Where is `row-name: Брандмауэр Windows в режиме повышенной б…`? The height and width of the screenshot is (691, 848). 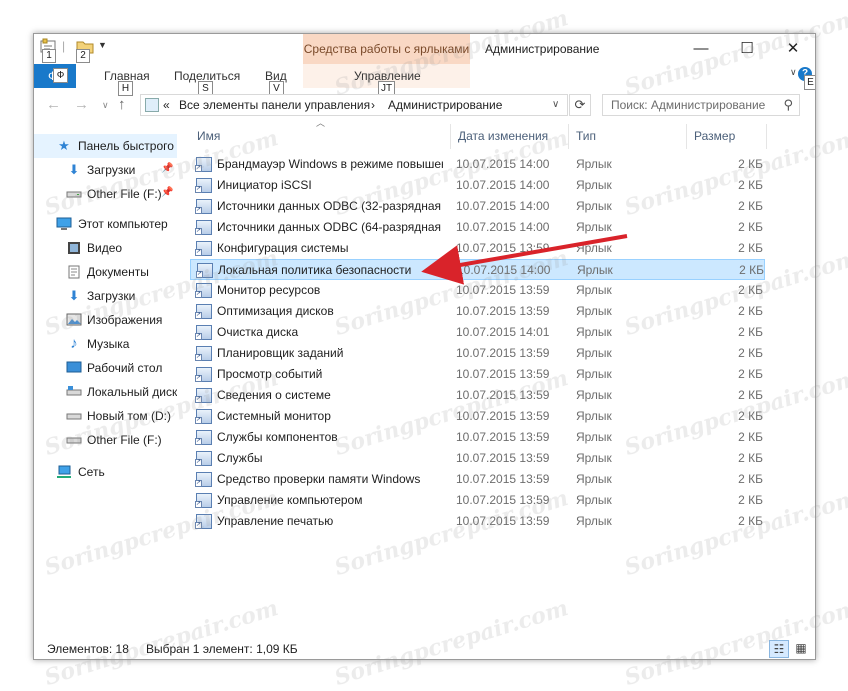 row-name: Брандмауэр Windows в режиме повышенной б… is located at coordinates (330, 164).